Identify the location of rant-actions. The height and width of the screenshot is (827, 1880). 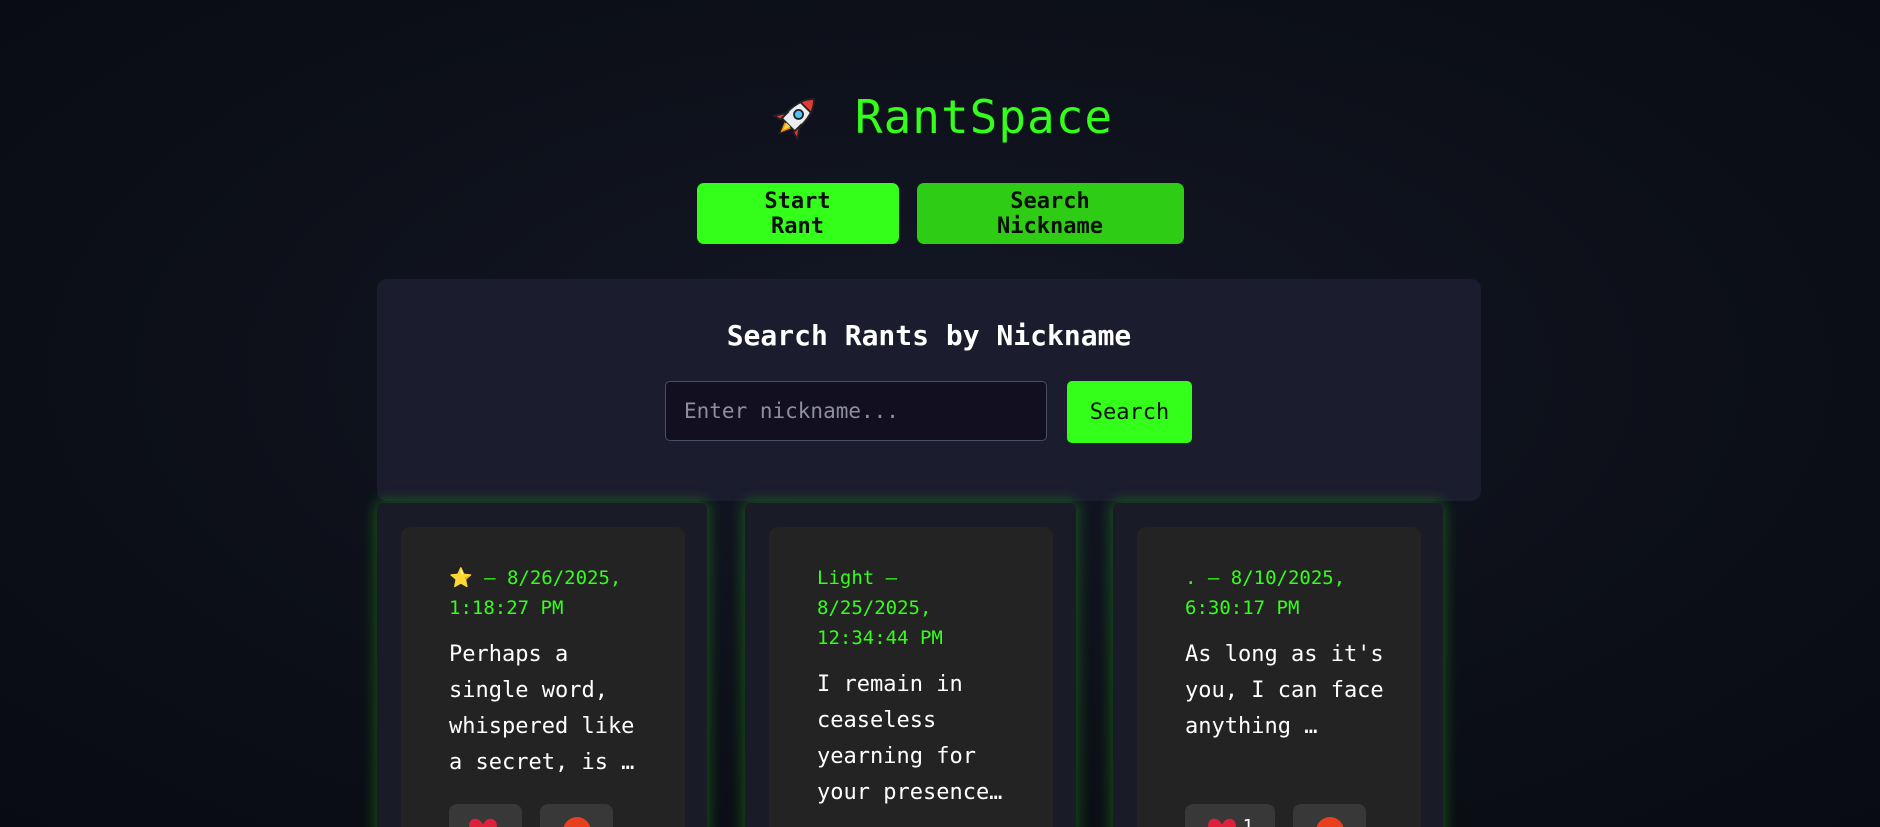
(531, 815).